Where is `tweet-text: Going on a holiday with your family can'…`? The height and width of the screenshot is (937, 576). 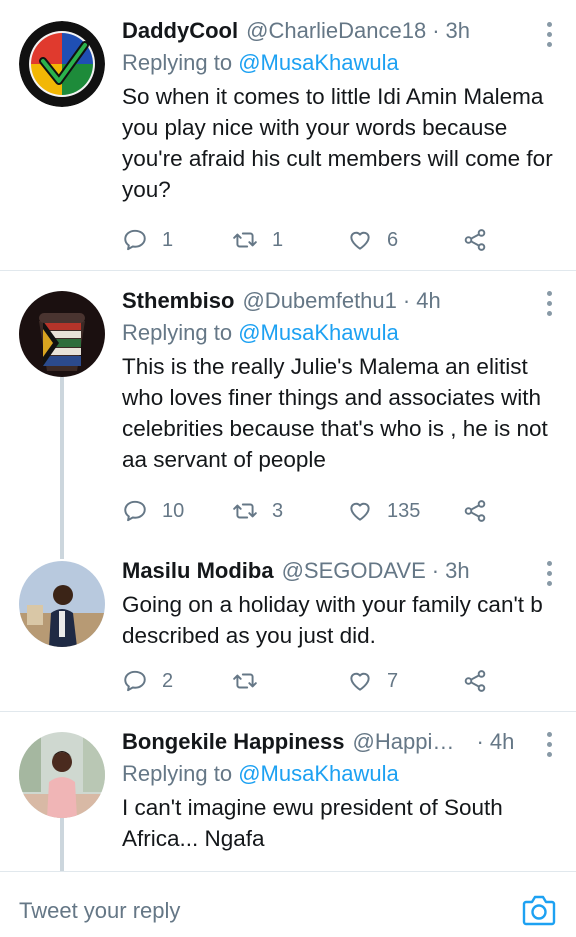 tweet-text: Going on a holiday with your family can'… is located at coordinates (332, 620).